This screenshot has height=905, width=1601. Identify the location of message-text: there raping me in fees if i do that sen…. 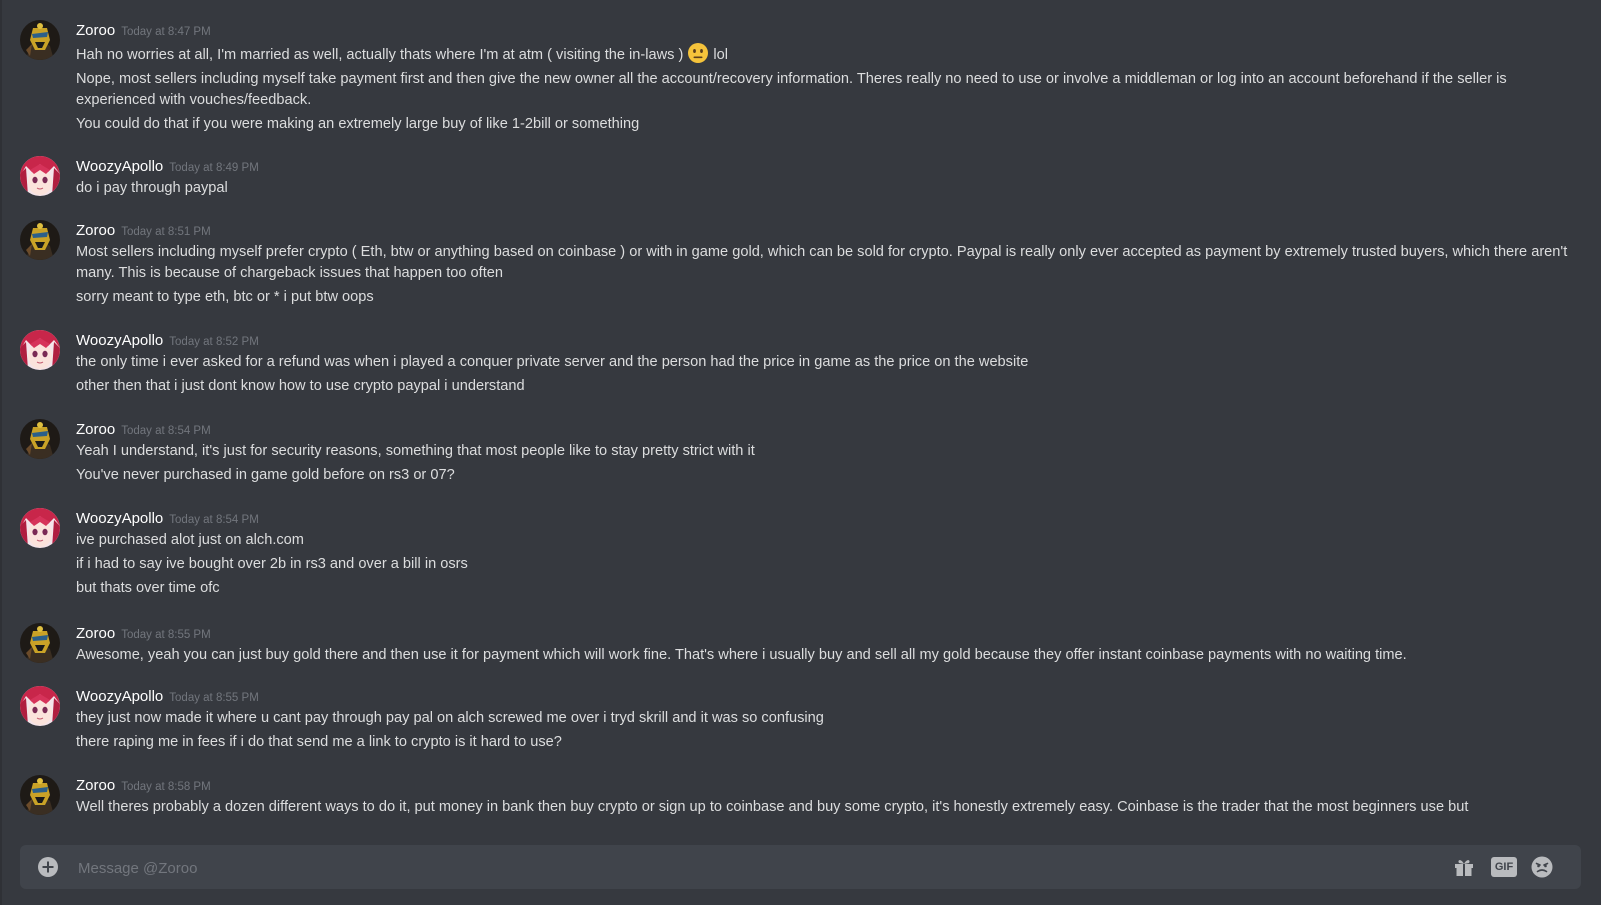
(319, 742).